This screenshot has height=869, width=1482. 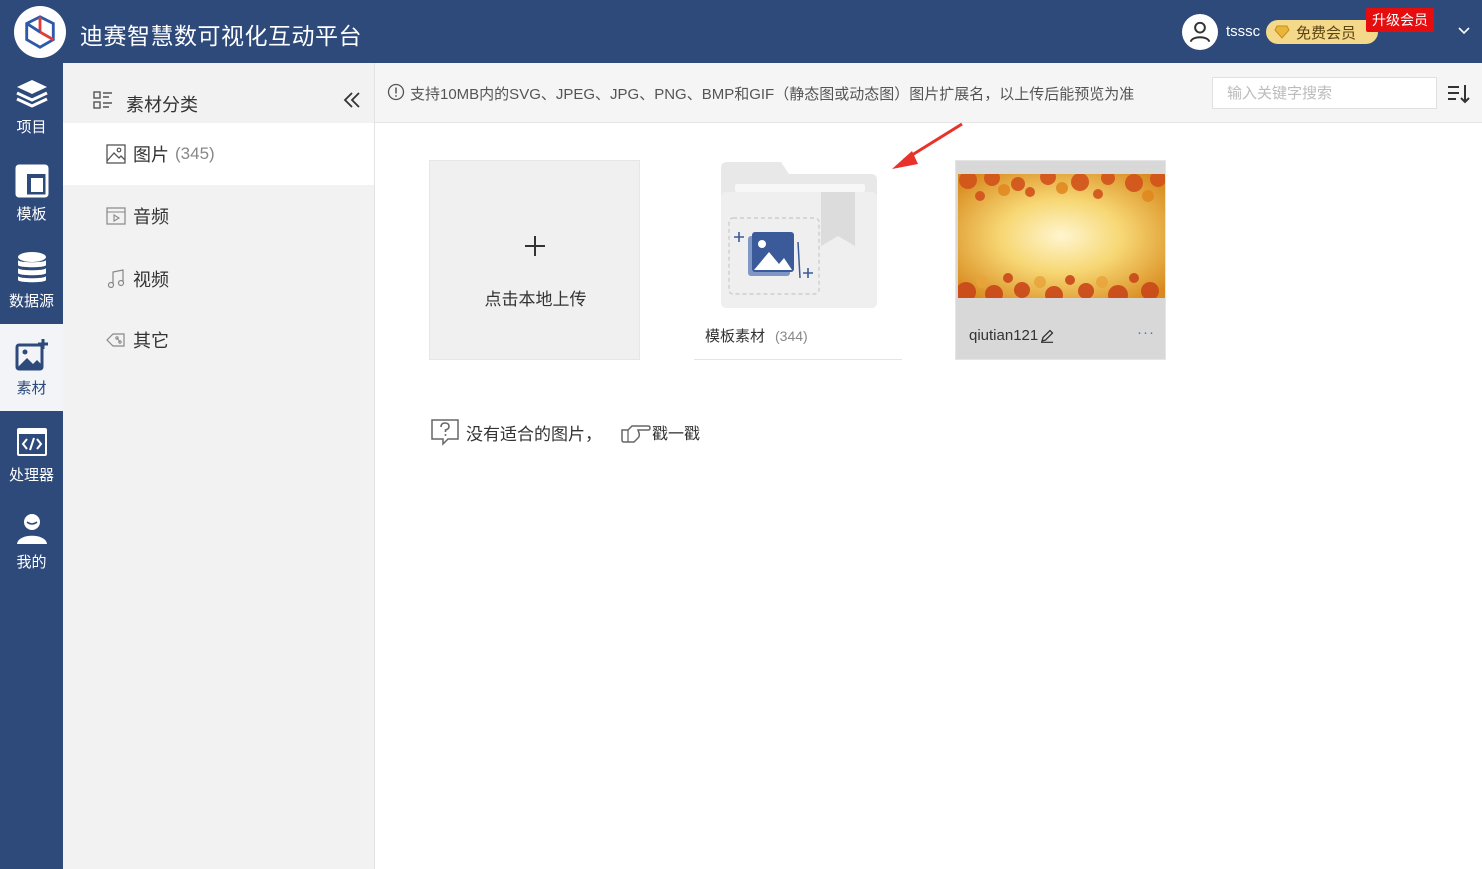 I want to click on user-icon, so click(x=1200, y=32).